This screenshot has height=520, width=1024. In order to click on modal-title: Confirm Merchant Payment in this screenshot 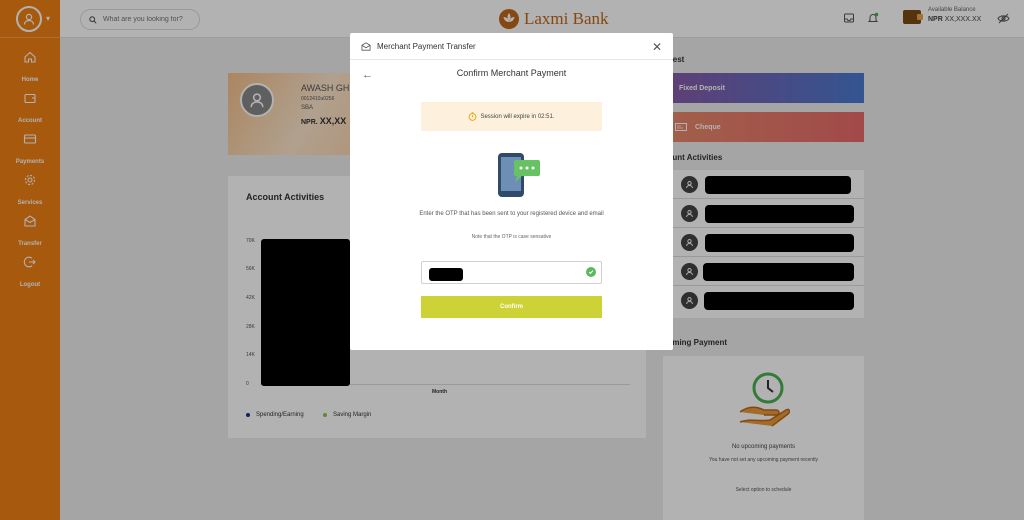, I will do `click(511, 73)`.